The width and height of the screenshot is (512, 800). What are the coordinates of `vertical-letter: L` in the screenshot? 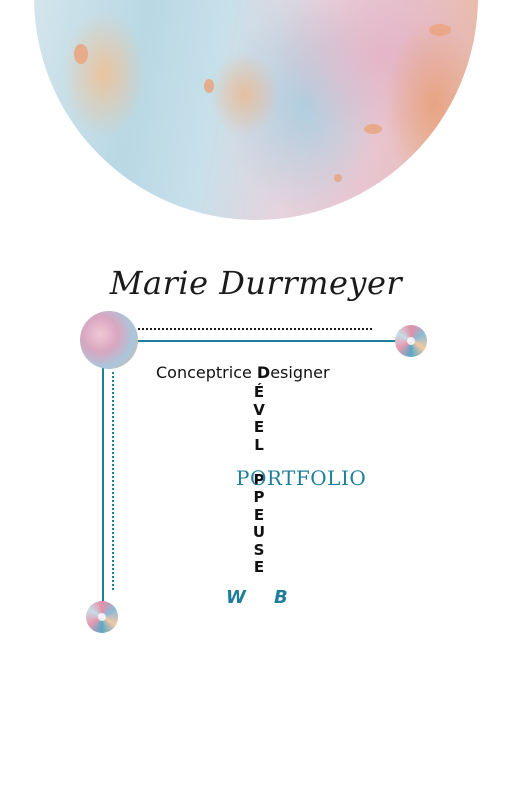 It's located at (259, 444).